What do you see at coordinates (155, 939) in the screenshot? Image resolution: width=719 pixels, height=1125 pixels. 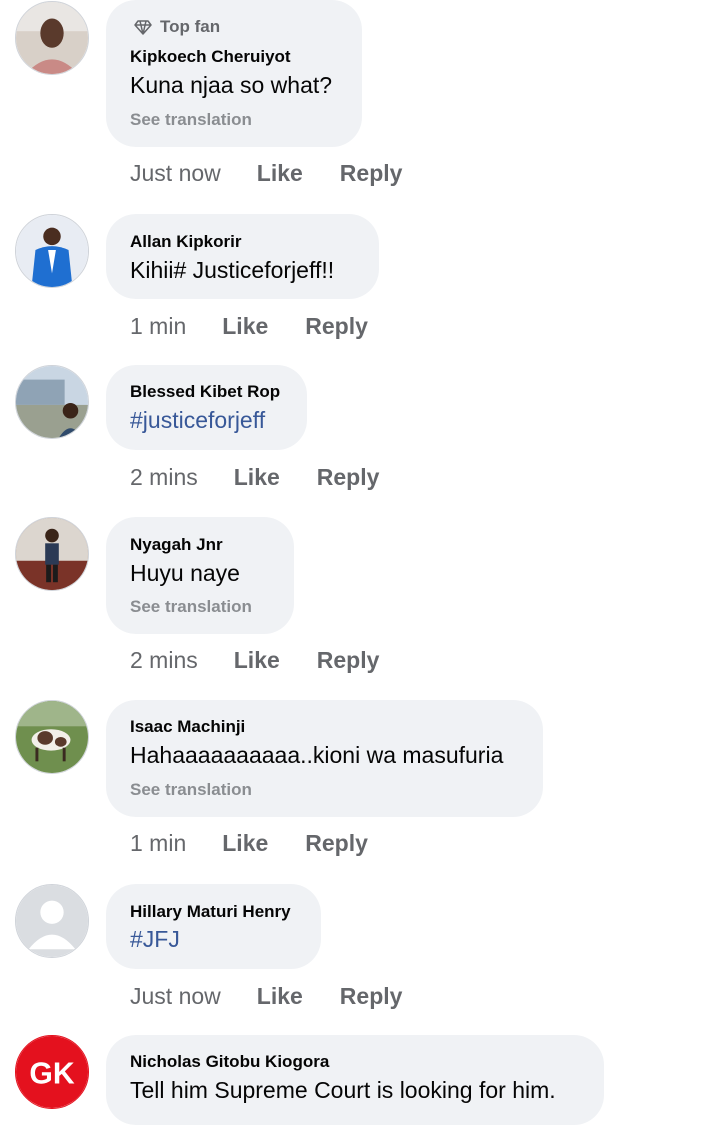 I see `hashtag-link: #JFJ` at bounding box center [155, 939].